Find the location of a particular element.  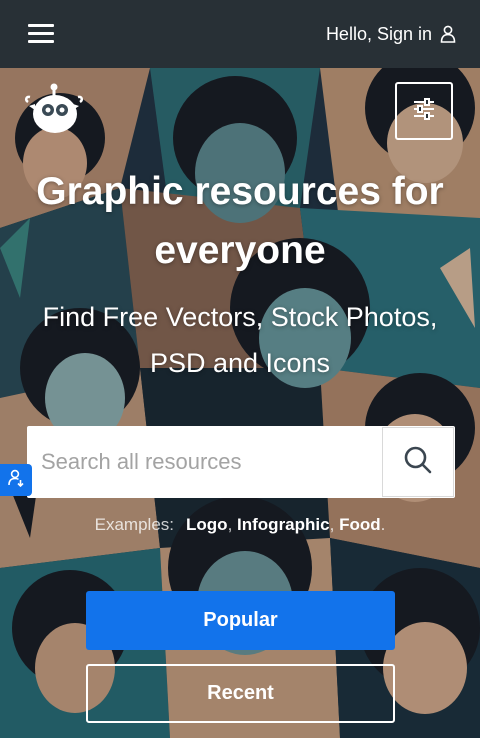

search-button is located at coordinates (418, 462).